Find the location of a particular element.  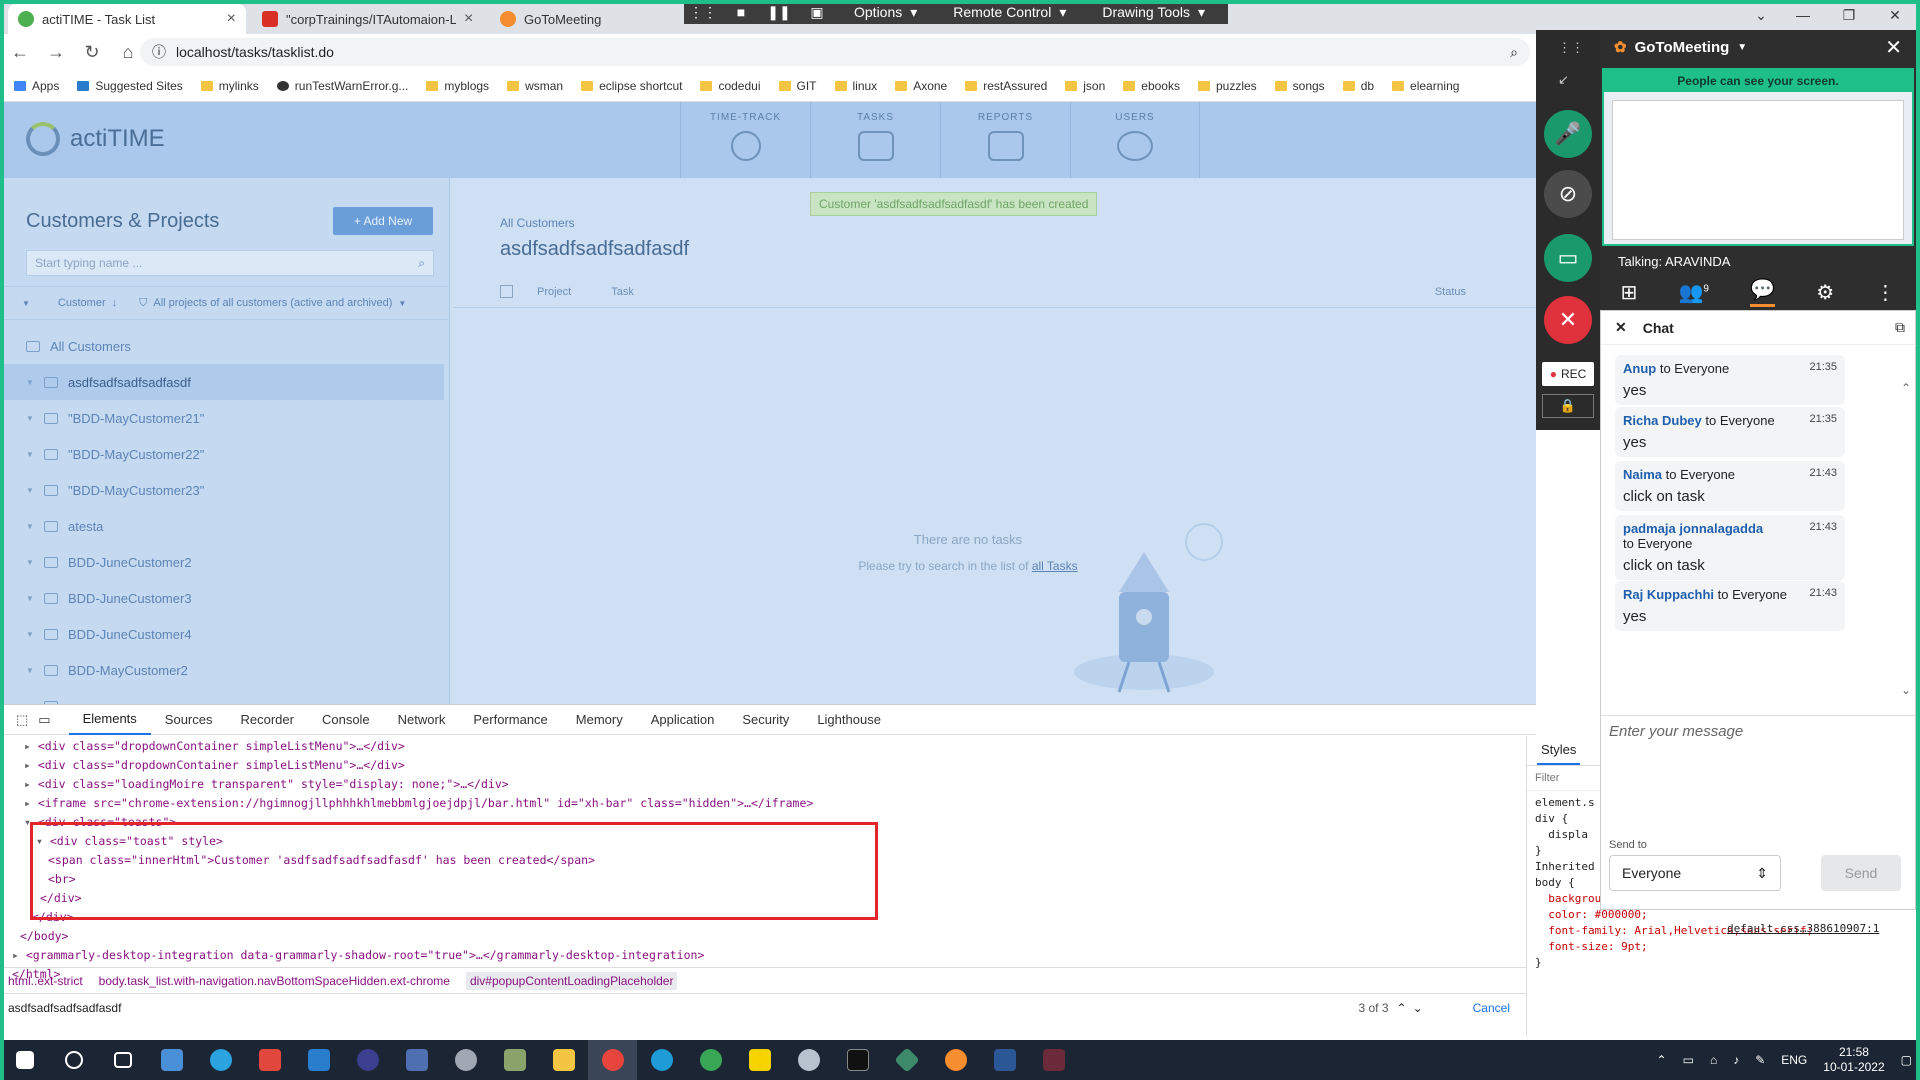

bookmark-item: restAssured is located at coordinates (1006, 86).